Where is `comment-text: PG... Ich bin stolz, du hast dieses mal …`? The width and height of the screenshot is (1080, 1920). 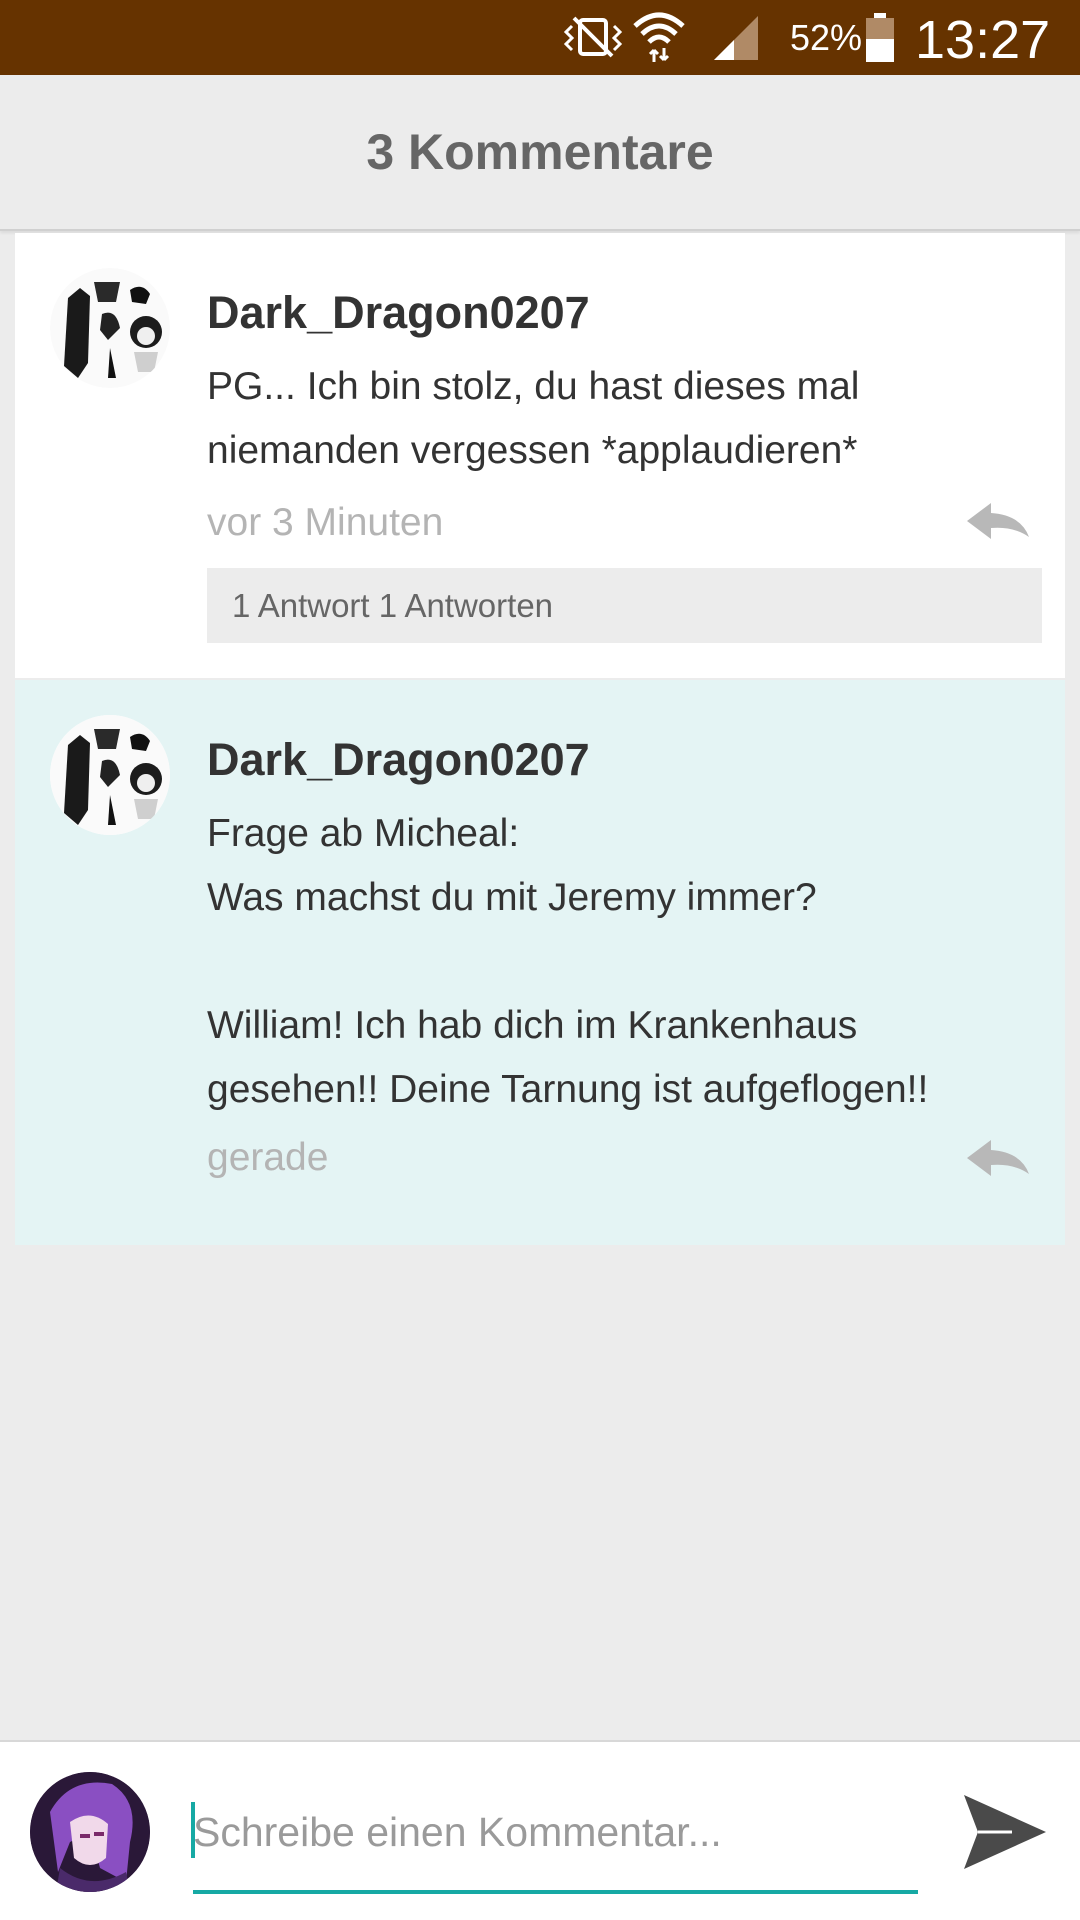
comment-text: PG... Ich bin stolz, du hast dieses mal … is located at coordinates (622, 419).